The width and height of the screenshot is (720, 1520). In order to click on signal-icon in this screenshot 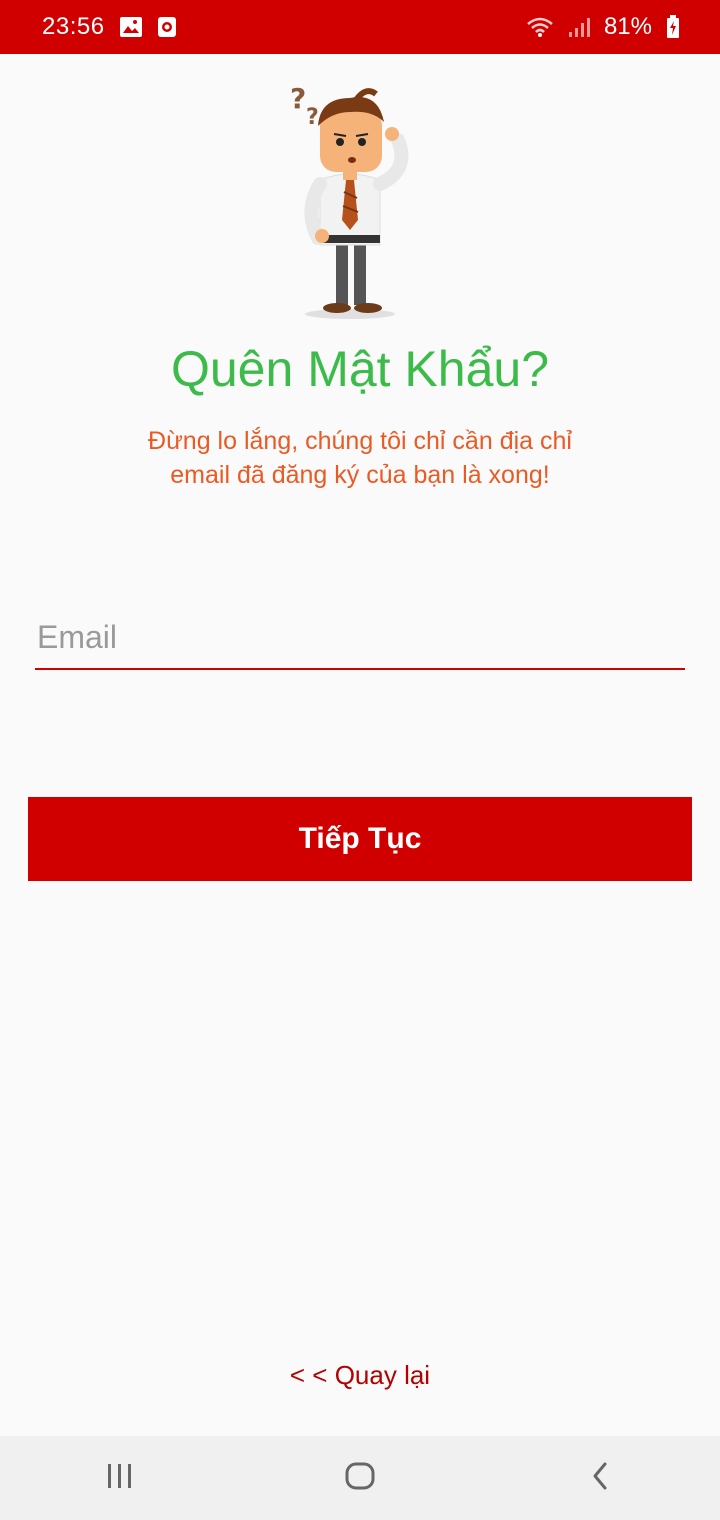, I will do `click(579, 27)`.